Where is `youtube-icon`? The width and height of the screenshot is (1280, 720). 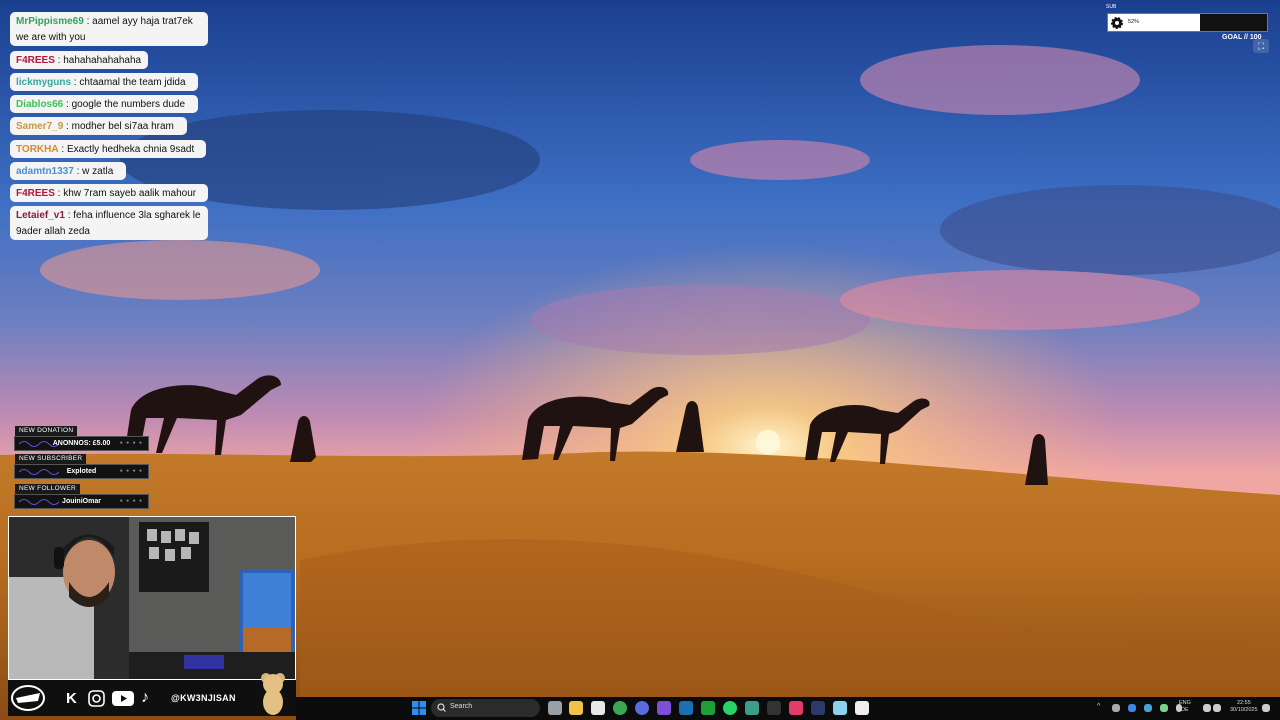
youtube-icon is located at coordinates (123, 698).